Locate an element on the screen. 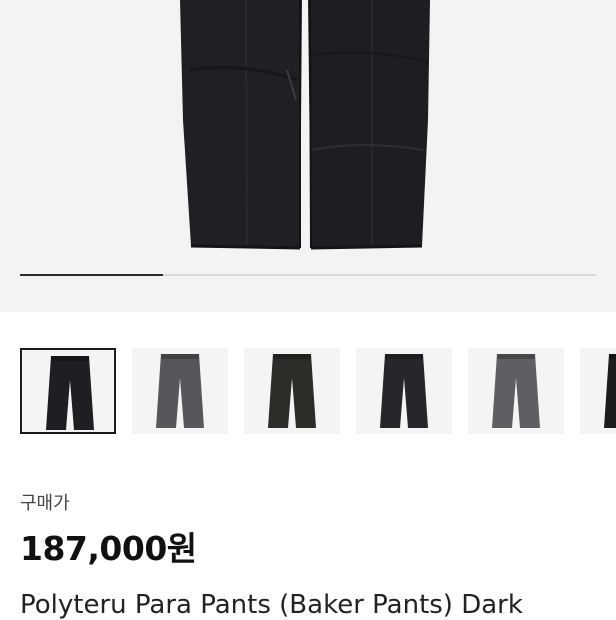 This screenshot has width=616, height=620. price-label: 구매가 is located at coordinates (45, 503).